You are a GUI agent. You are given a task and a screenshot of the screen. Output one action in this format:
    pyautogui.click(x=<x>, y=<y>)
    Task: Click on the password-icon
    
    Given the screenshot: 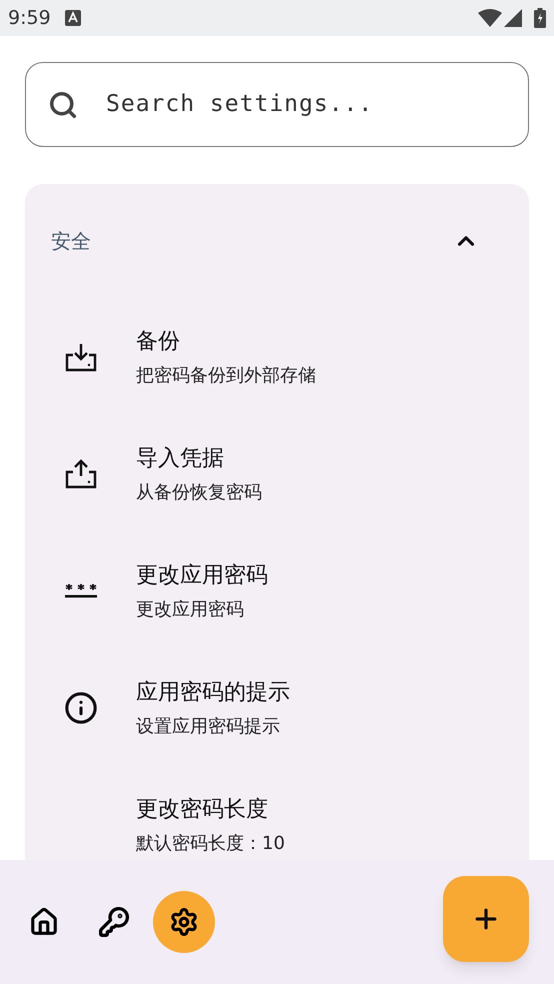 What is the action you would take?
    pyautogui.click(x=81, y=590)
    